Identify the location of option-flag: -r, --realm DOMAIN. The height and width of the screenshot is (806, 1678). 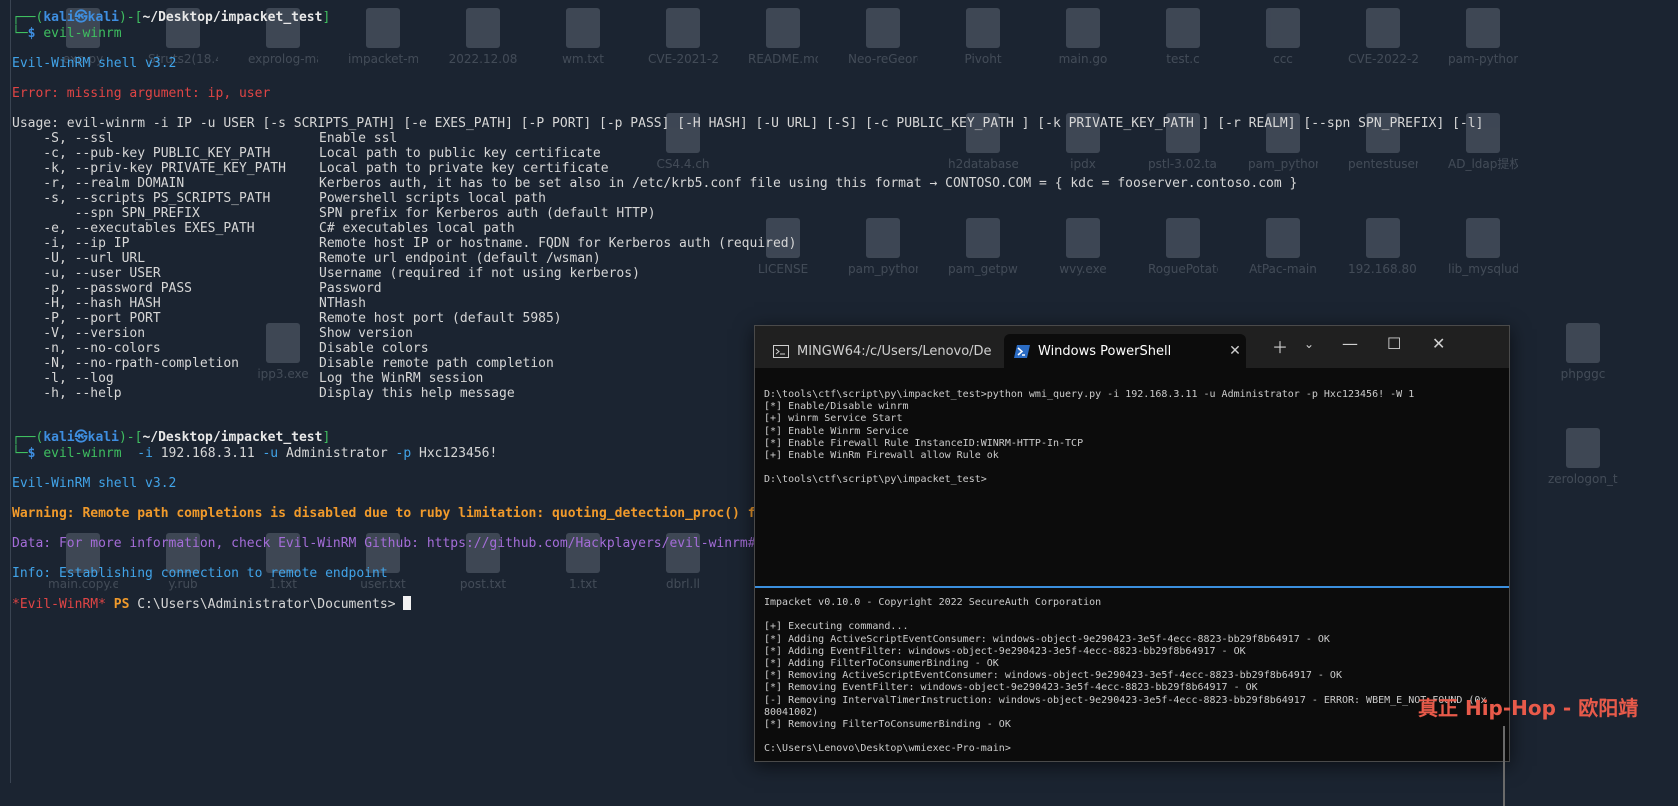
(98, 183).